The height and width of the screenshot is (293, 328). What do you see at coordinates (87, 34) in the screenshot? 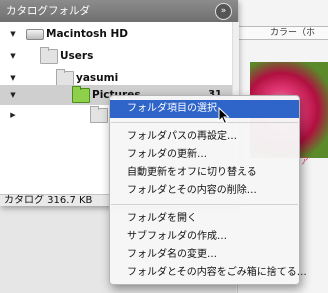
I see `tree-row-label: Macintosh HD` at bounding box center [87, 34].